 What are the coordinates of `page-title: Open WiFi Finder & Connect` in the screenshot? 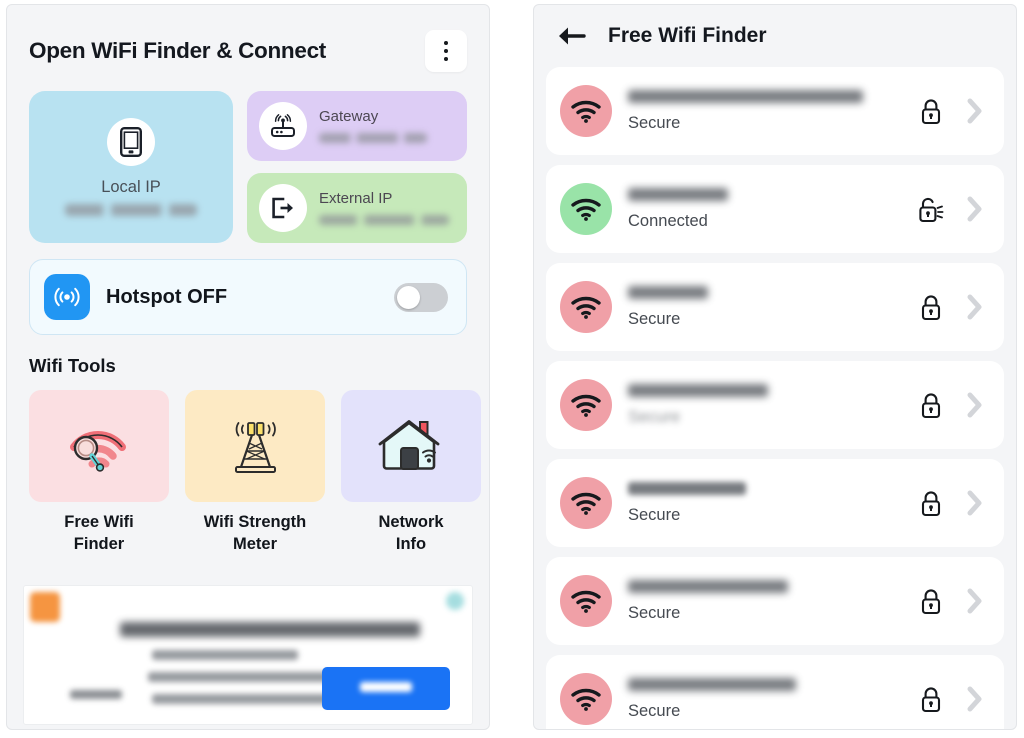 It's located at (177, 50).